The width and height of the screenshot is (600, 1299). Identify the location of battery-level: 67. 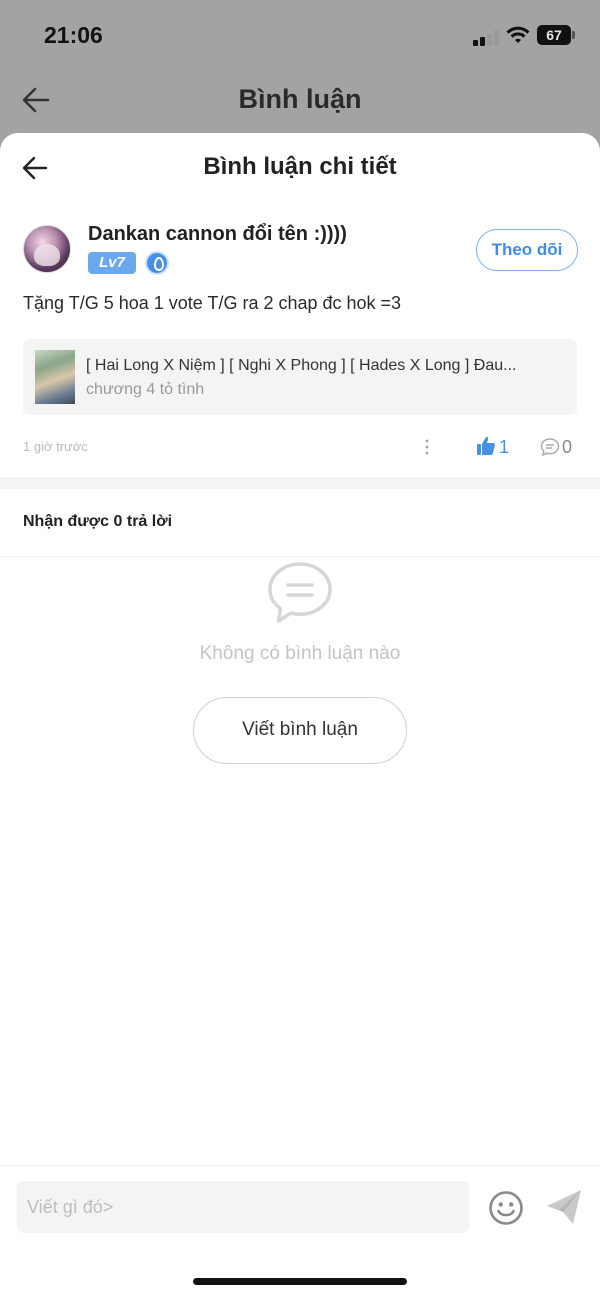
(554, 35).